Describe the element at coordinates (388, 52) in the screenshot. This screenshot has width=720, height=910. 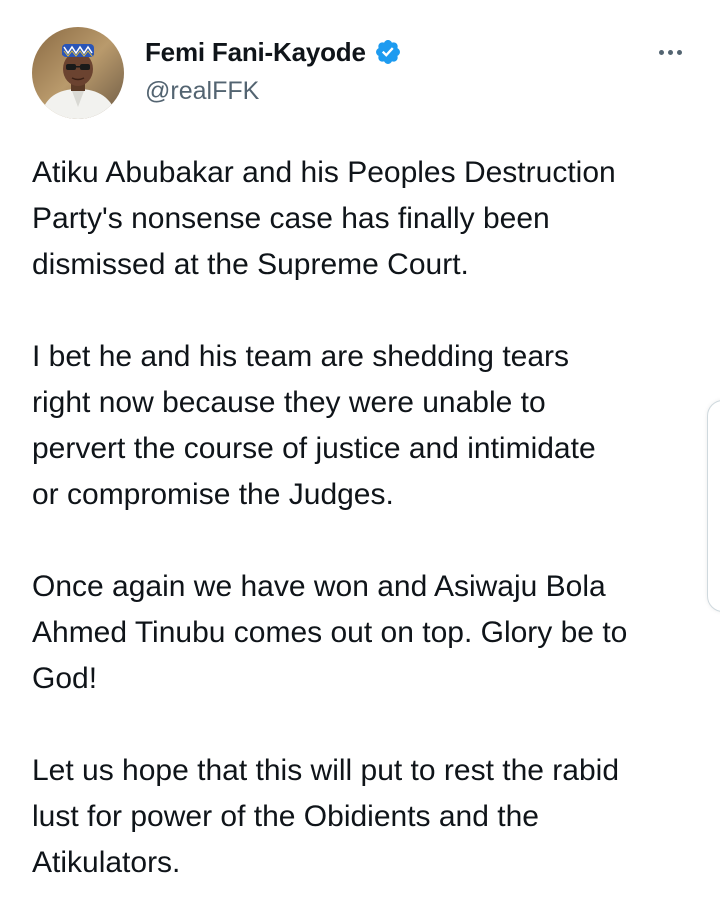
I see `verified-badge-icon` at that location.